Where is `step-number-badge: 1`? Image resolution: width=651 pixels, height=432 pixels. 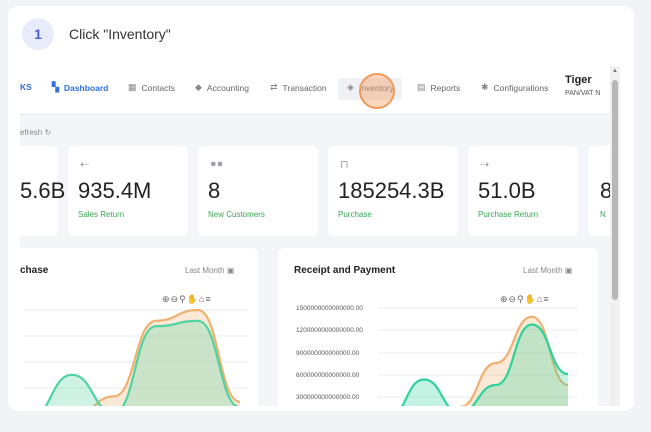 step-number-badge: 1 is located at coordinates (38, 34).